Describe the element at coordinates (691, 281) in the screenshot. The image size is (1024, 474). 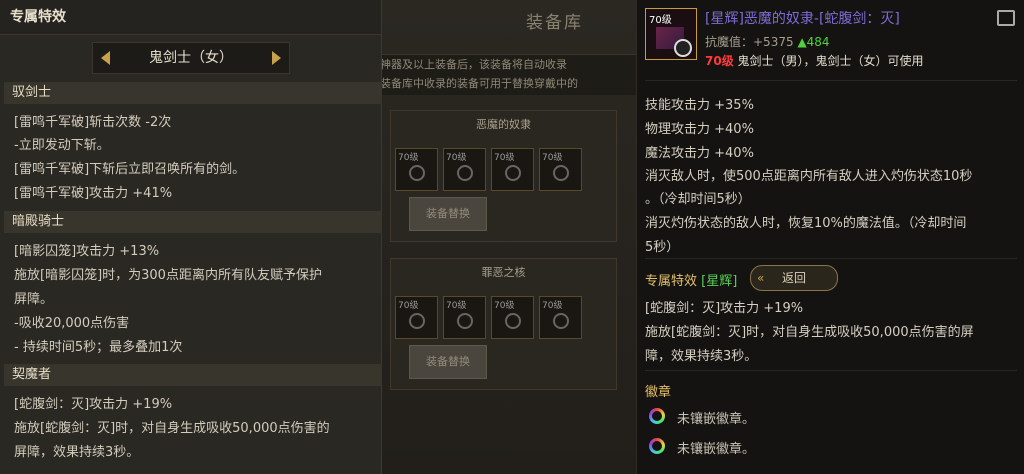
I see `exclusive-effect-label: 专属特效 [星辉]` at that location.